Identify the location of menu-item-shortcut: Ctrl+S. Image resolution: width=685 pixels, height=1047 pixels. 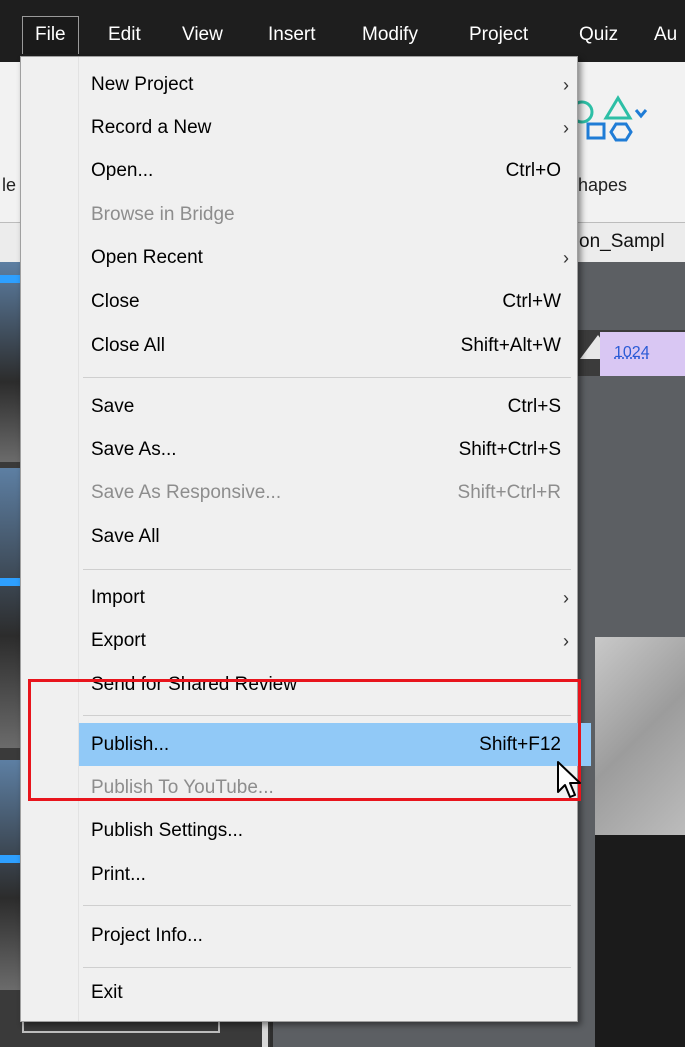
(534, 406).